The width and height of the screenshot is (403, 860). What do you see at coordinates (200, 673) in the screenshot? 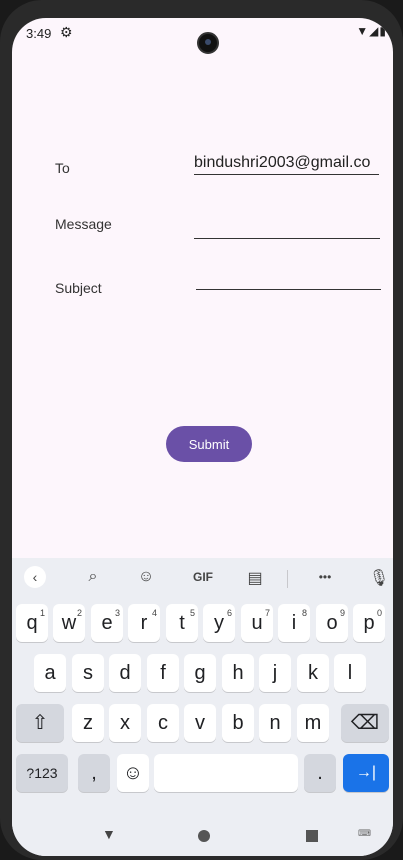
I see `key-g: g` at bounding box center [200, 673].